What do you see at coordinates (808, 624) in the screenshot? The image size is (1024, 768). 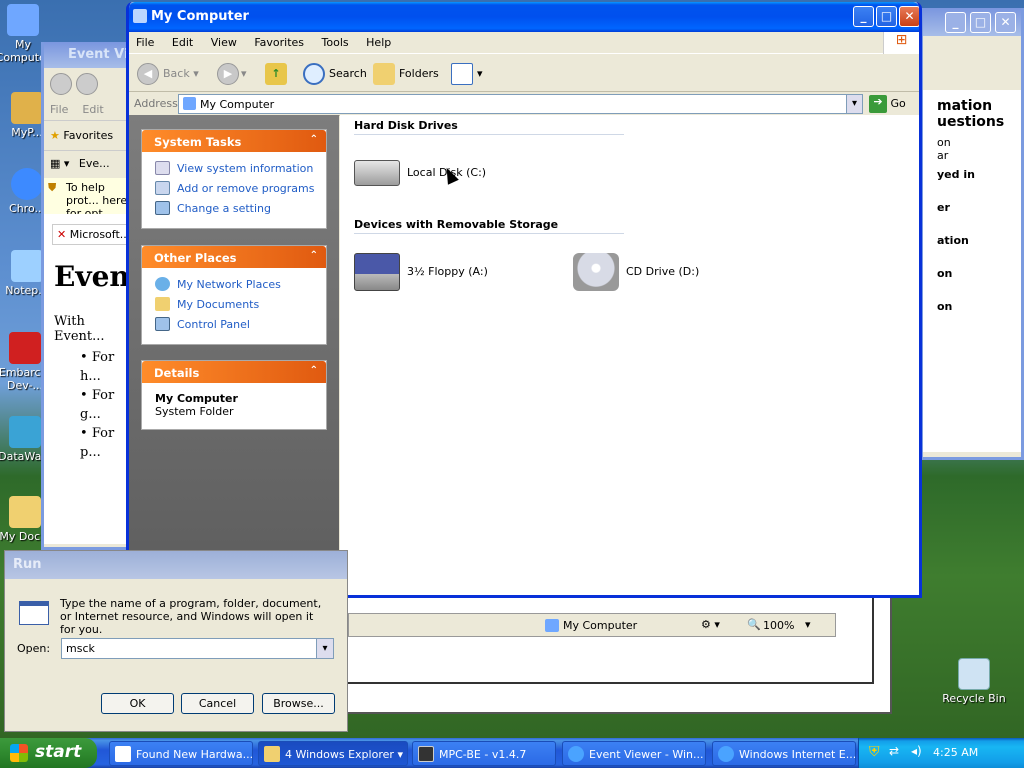 I see `chevron-down-icon: ▾` at bounding box center [808, 624].